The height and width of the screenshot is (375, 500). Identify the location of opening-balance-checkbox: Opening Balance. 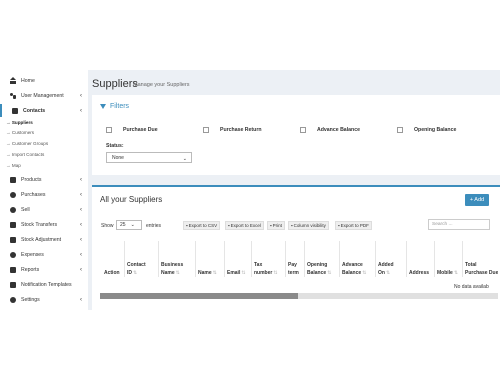
(426, 130).